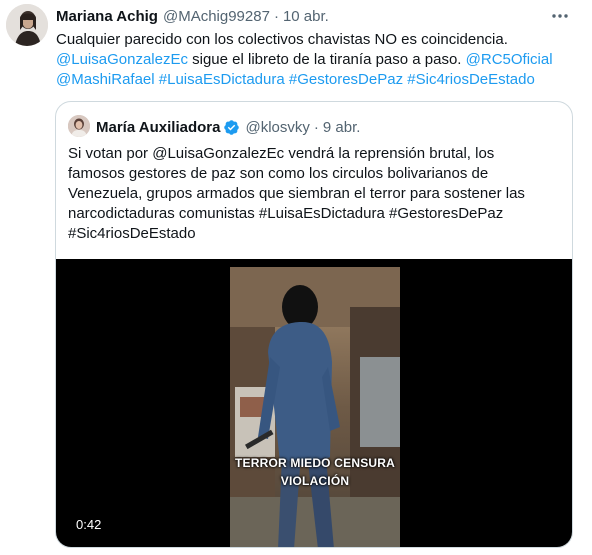  Describe the element at coordinates (471, 79) in the screenshot. I see `hashtag-link: #Sic4riosDeEstado` at that location.